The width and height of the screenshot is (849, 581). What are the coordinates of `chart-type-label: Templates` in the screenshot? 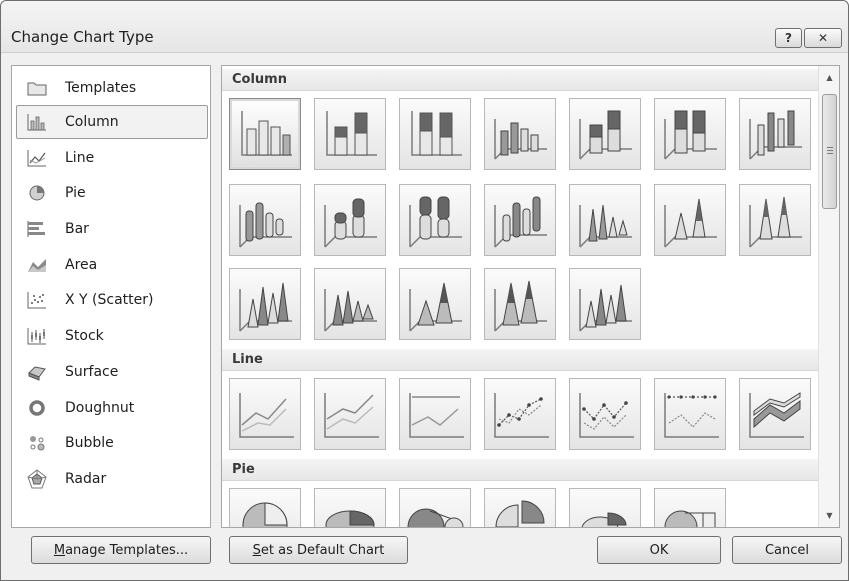 It's located at (101, 88).